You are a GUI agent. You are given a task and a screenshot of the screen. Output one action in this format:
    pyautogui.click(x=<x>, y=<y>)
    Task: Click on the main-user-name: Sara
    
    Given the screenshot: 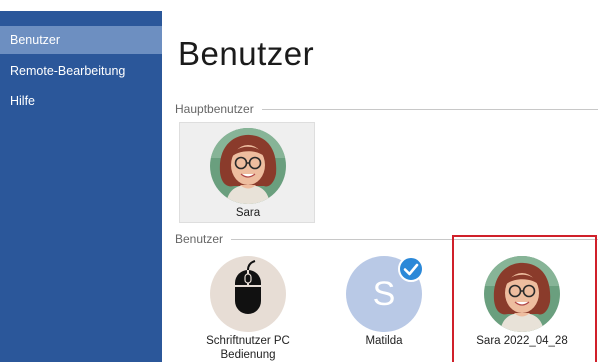 What is the action you would take?
    pyautogui.click(x=248, y=213)
    